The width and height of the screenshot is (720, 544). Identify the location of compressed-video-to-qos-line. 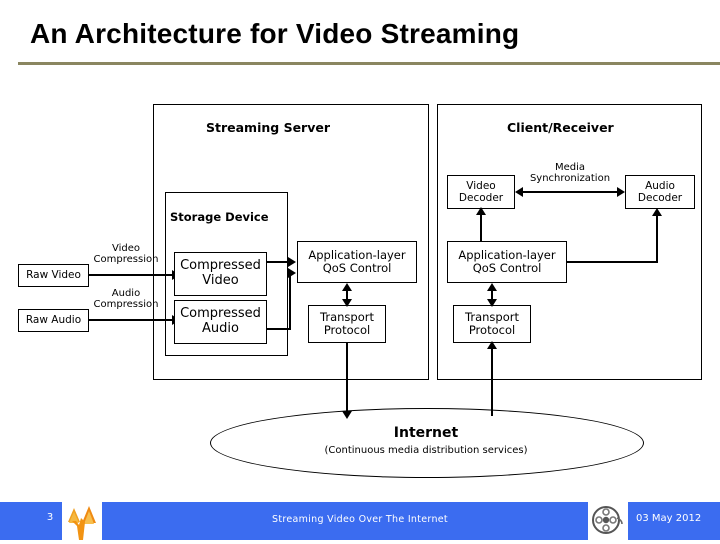
(278, 262).